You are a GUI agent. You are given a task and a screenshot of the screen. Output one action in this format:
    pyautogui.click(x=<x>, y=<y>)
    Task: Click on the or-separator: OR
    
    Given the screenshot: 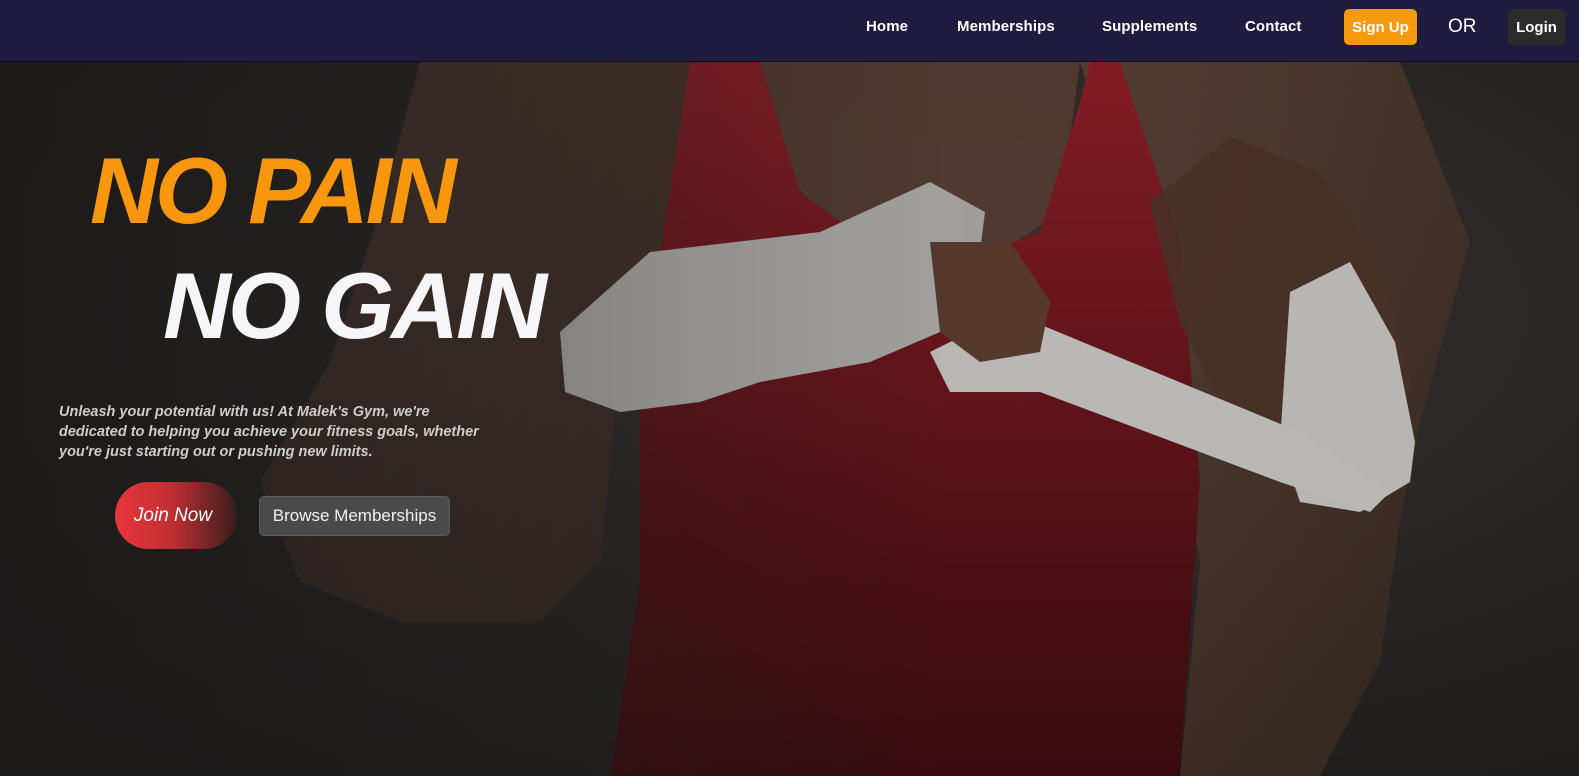 What is the action you would take?
    pyautogui.click(x=1462, y=26)
    